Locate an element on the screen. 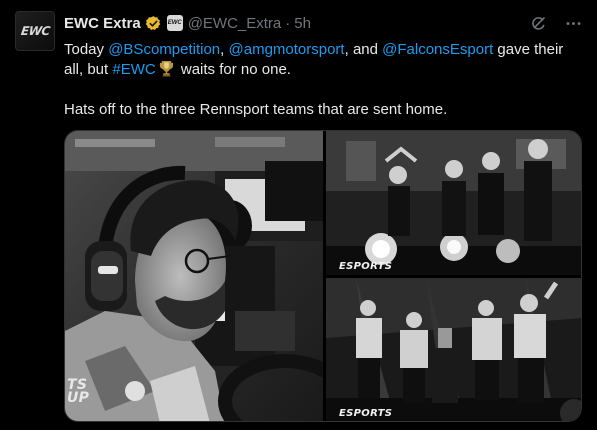 The image size is (597, 430). photo-stage-team-2: ESPORTS is located at coordinates (453, 349).